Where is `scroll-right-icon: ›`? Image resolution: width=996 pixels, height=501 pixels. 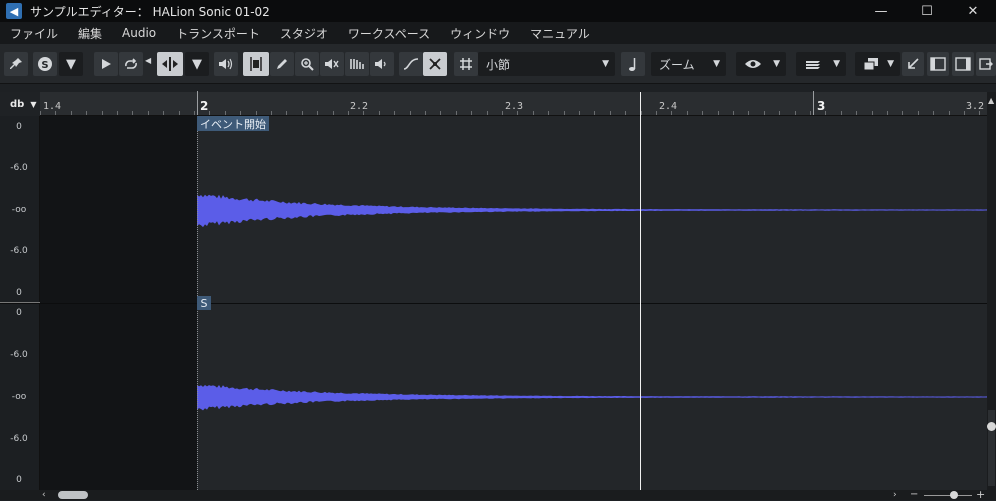
scroll-right-icon: › is located at coordinates (895, 495).